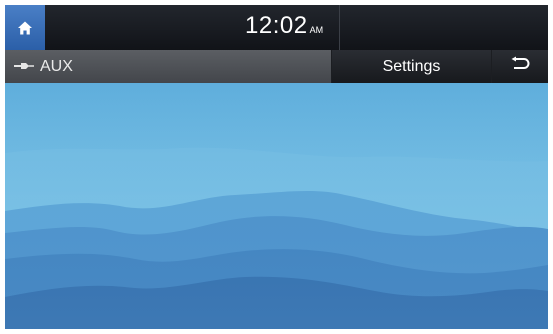 The height and width of the screenshot is (334, 553). Describe the element at coordinates (26, 67) in the screenshot. I see `aux-cable-icon` at that location.